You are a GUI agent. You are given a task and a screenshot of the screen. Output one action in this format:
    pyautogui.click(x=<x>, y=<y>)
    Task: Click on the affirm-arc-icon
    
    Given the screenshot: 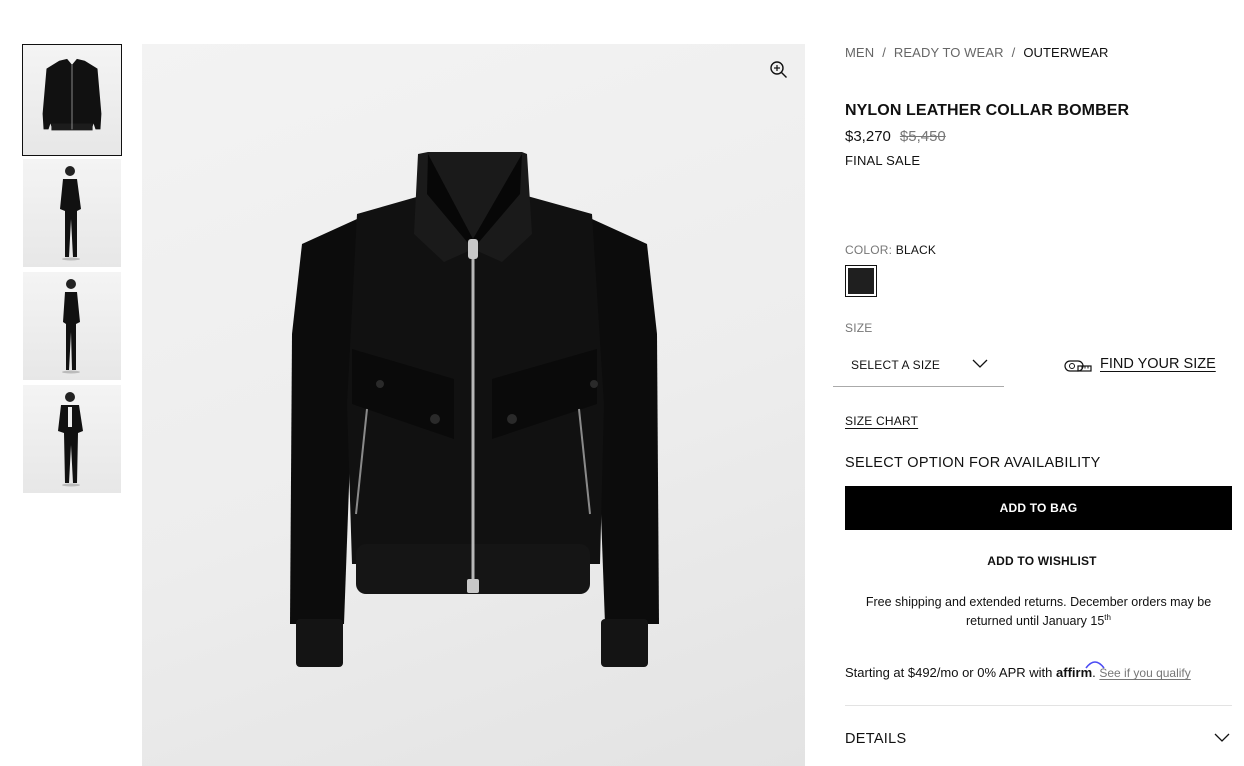 What is the action you would take?
    pyautogui.click(x=1095, y=665)
    